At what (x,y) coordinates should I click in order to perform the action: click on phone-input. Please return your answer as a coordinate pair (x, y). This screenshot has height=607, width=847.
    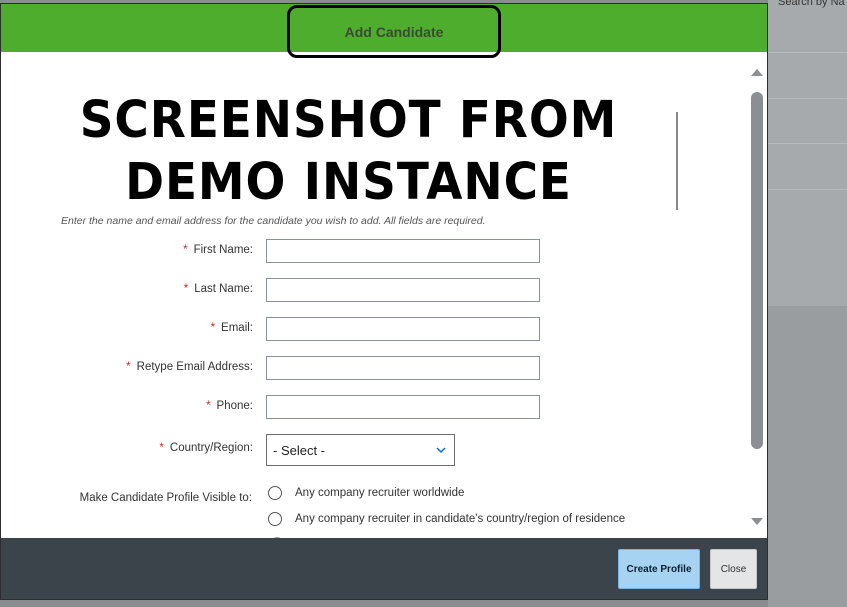
    Looking at the image, I should click on (403, 407).